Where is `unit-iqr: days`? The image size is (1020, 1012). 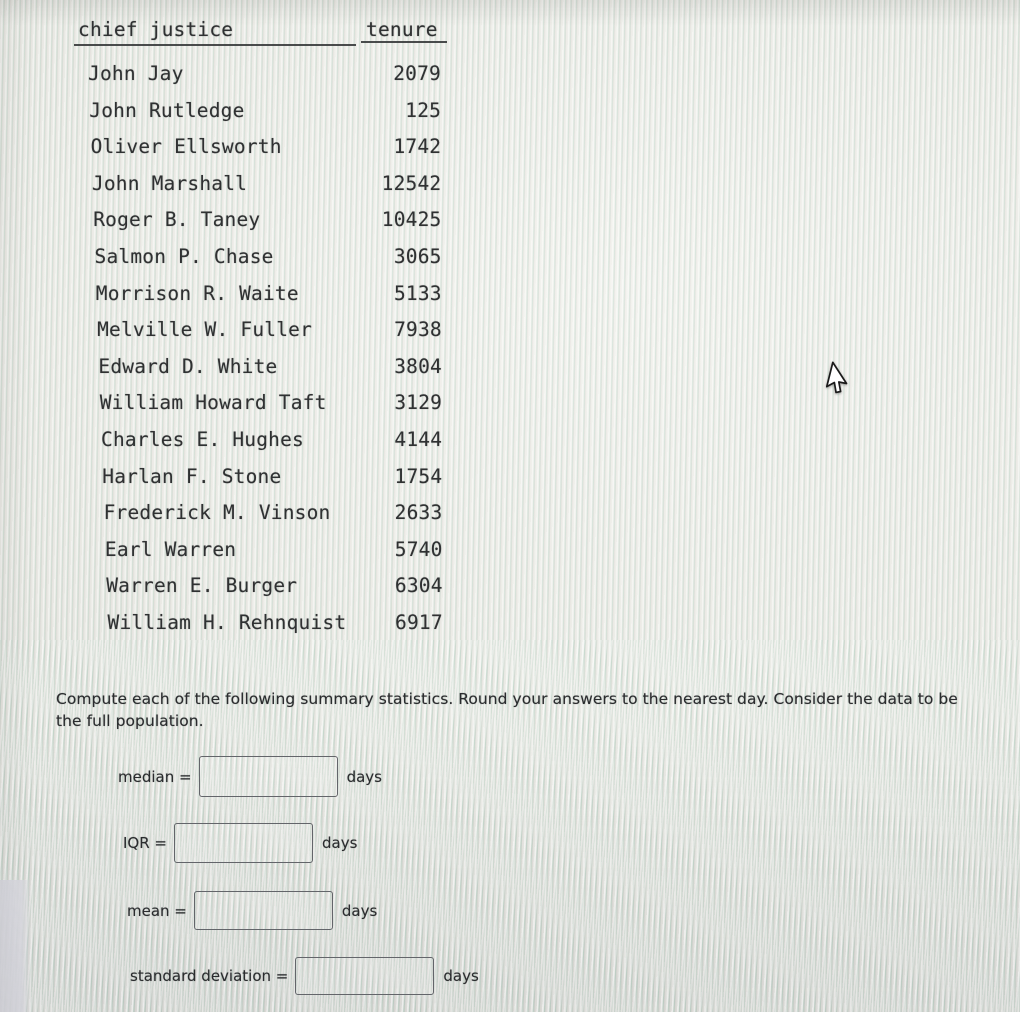
unit-iqr: days is located at coordinates (340, 843).